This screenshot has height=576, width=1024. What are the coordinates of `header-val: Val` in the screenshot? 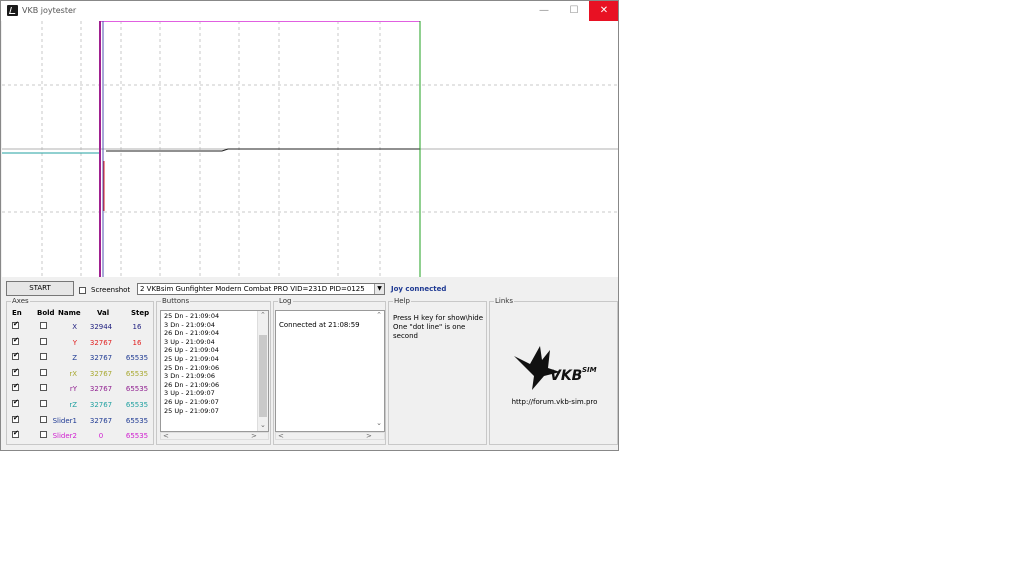 It's located at (103, 313).